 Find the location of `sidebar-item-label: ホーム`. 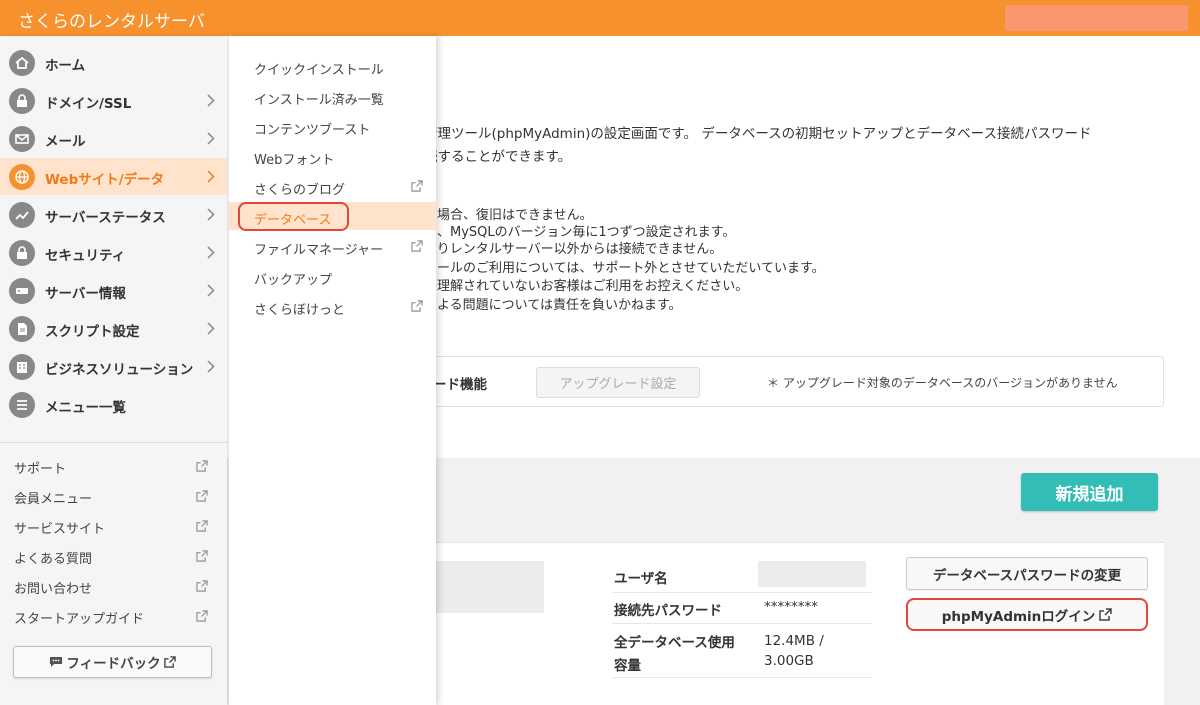

sidebar-item-label: ホーム is located at coordinates (65, 66).